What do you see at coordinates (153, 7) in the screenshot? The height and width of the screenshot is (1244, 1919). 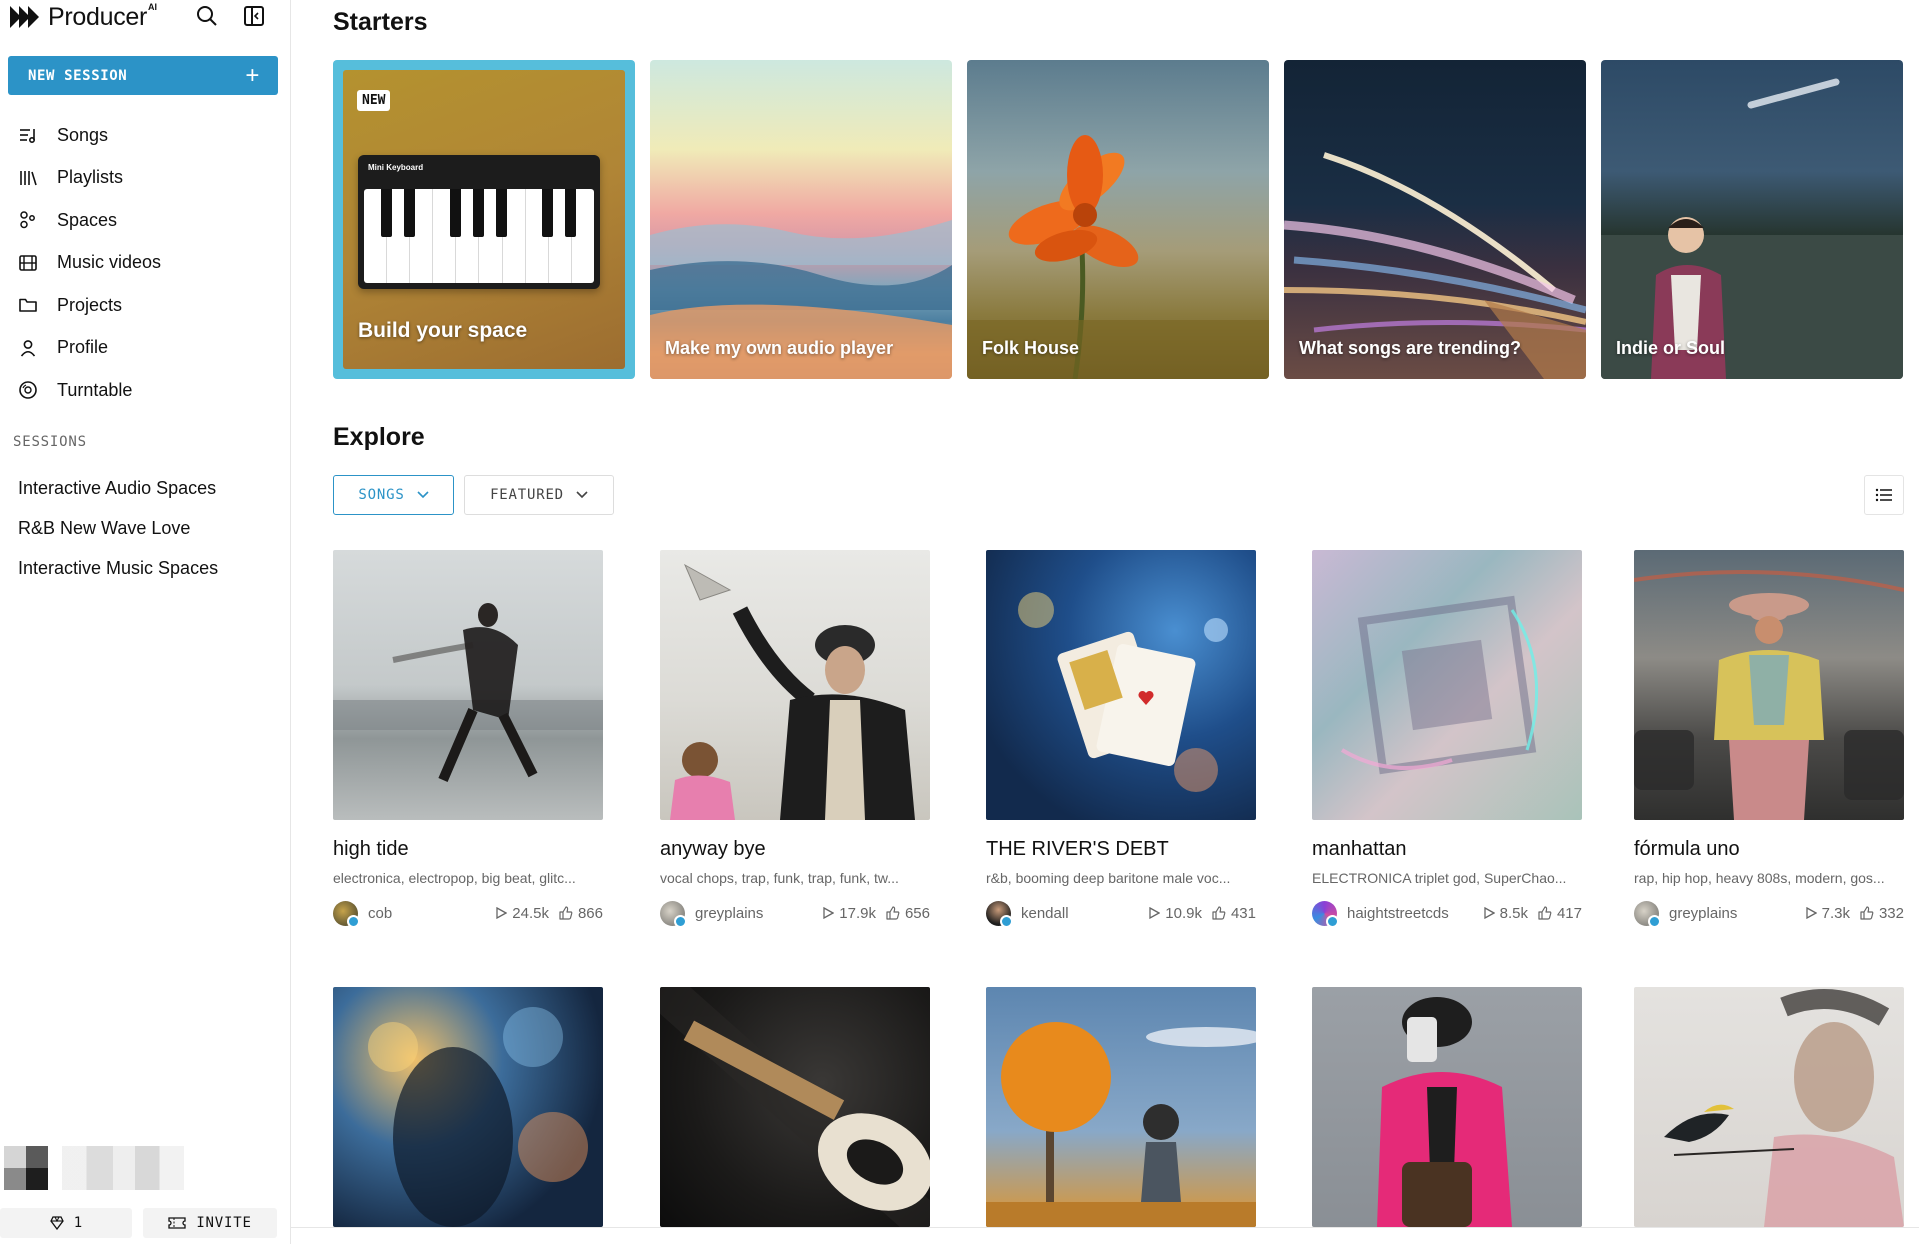 I see `brand-suffix: AI` at bounding box center [153, 7].